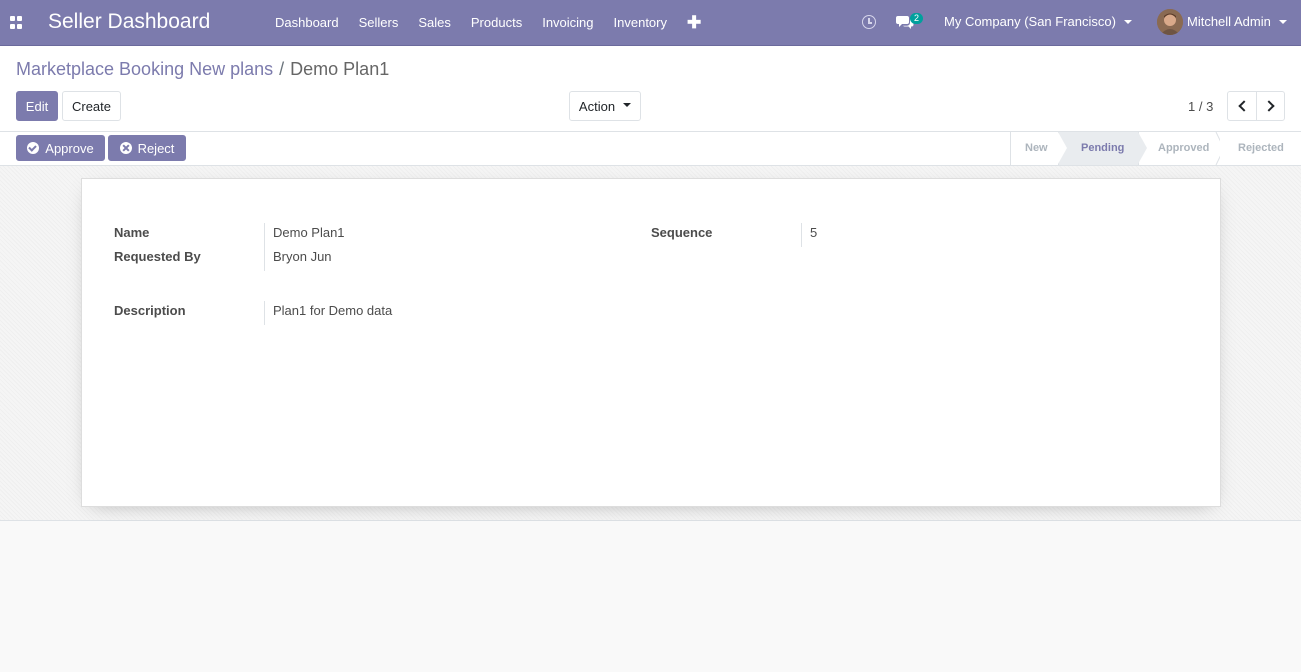 This screenshot has width=1301, height=672. What do you see at coordinates (156, 148) in the screenshot?
I see `reject-label: Reject` at bounding box center [156, 148].